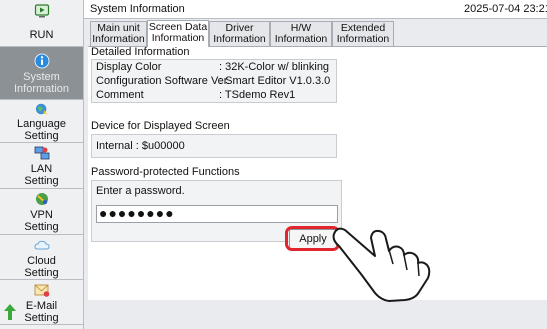  Describe the element at coordinates (195, 95) in the screenshot. I see `info-row: Comment : TSdemo Rev1` at that location.